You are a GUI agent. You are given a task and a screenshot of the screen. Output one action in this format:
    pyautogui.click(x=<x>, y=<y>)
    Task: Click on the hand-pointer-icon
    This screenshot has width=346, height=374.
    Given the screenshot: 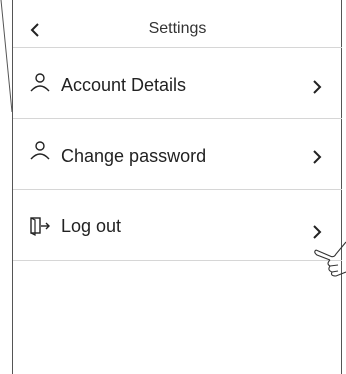 What is the action you would take?
    pyautogui.click(x=330, y=259)
    